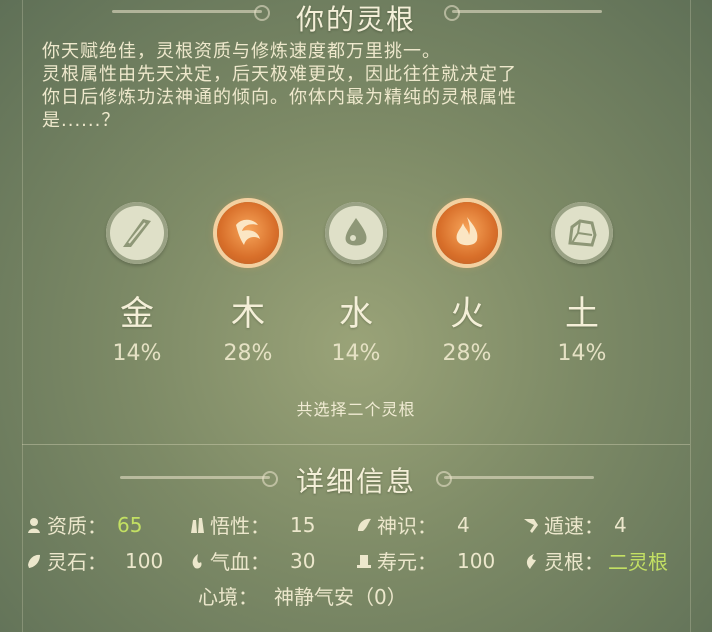  What do you see at coordinates (638, 562) in the screenshot?
I see `stat-value: 二灵根` at bounding box center [638, 562].